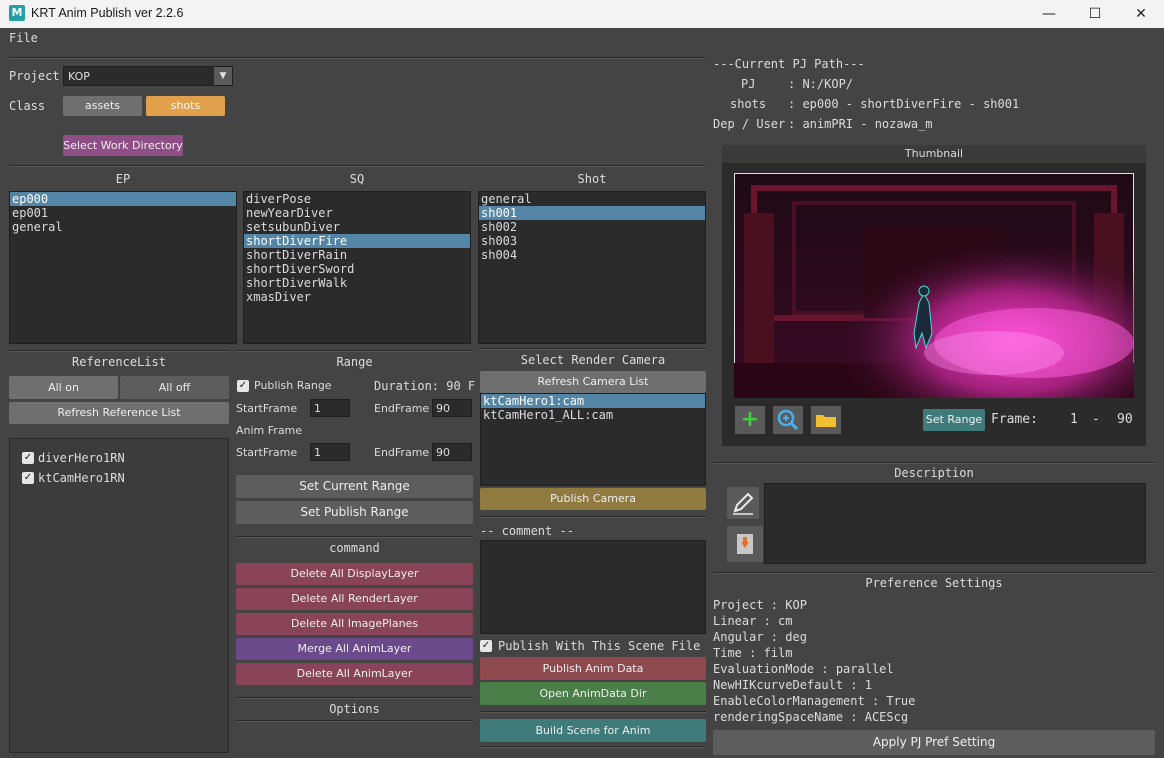 This screenshot has width=1164, height=758. I want to click on dep-user-value: : animPRI - nozawa_m, so click(860, 124).